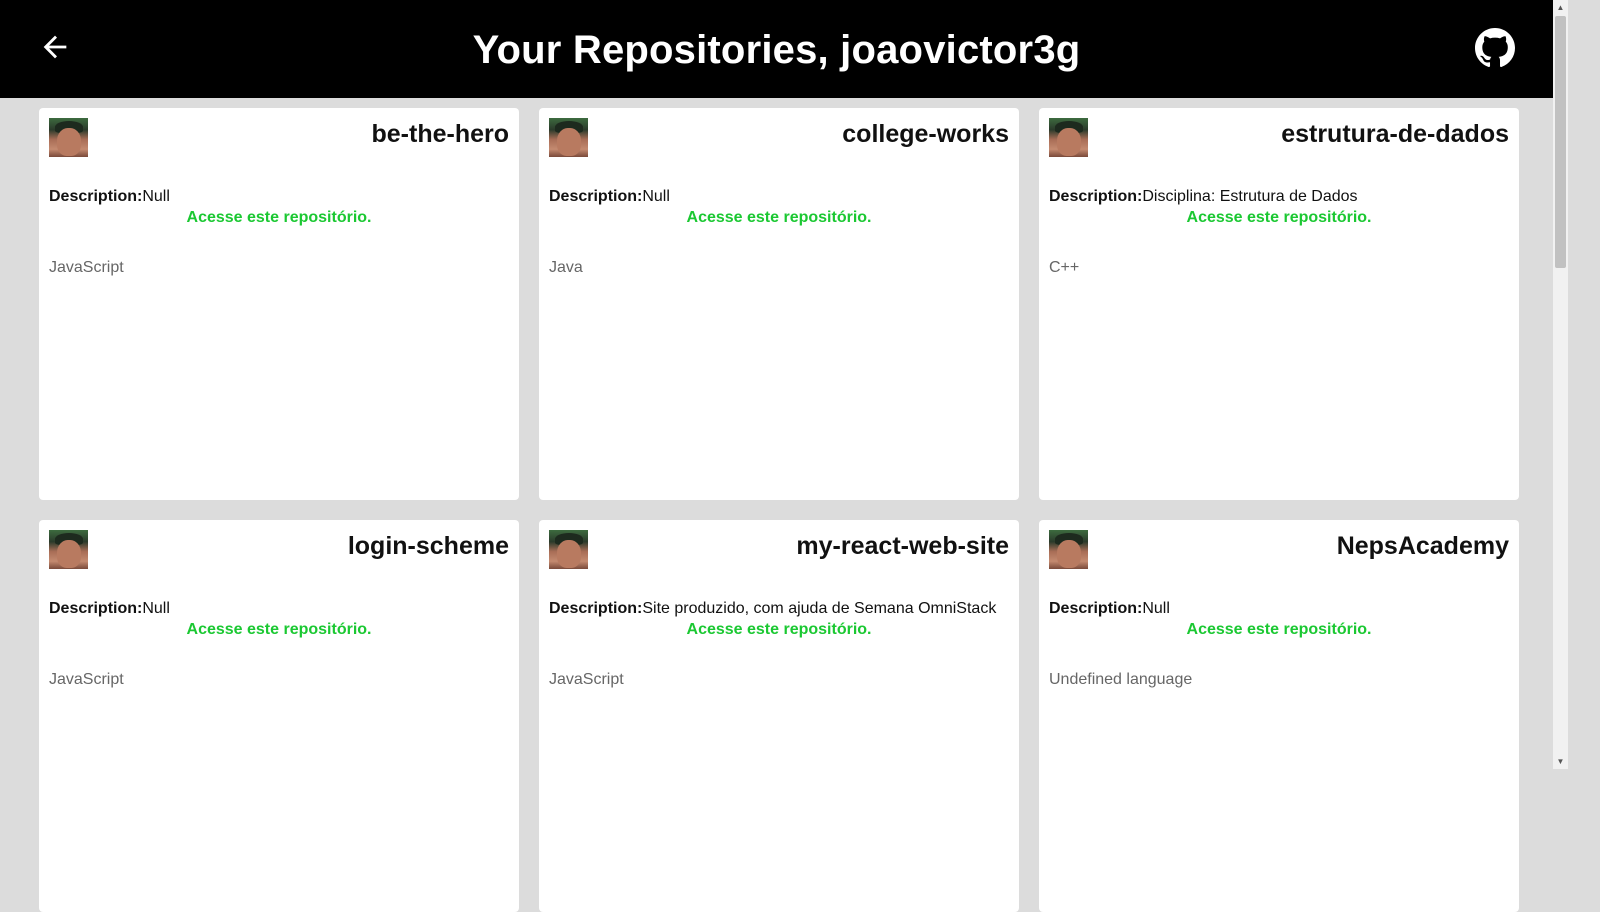  I want to click on description-text: Disciplina: Estrutura de Dados, so click(1250, 196).